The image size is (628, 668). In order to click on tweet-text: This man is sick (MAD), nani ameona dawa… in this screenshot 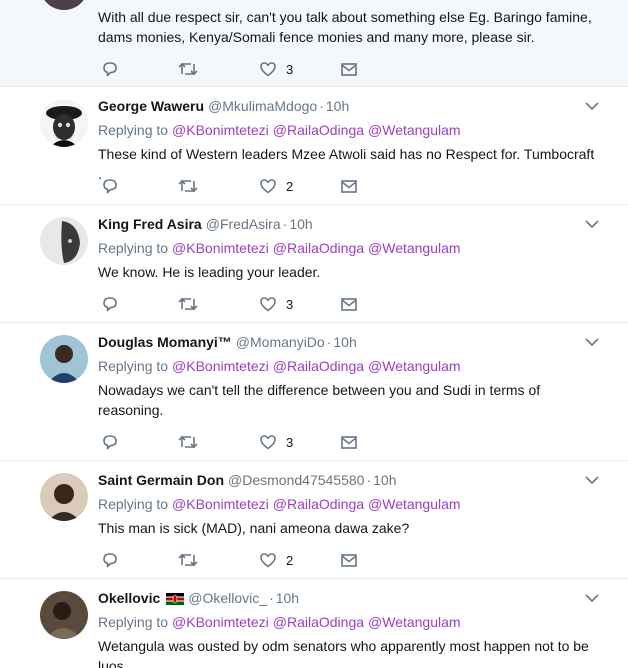, I will do `click(254, 528)`.